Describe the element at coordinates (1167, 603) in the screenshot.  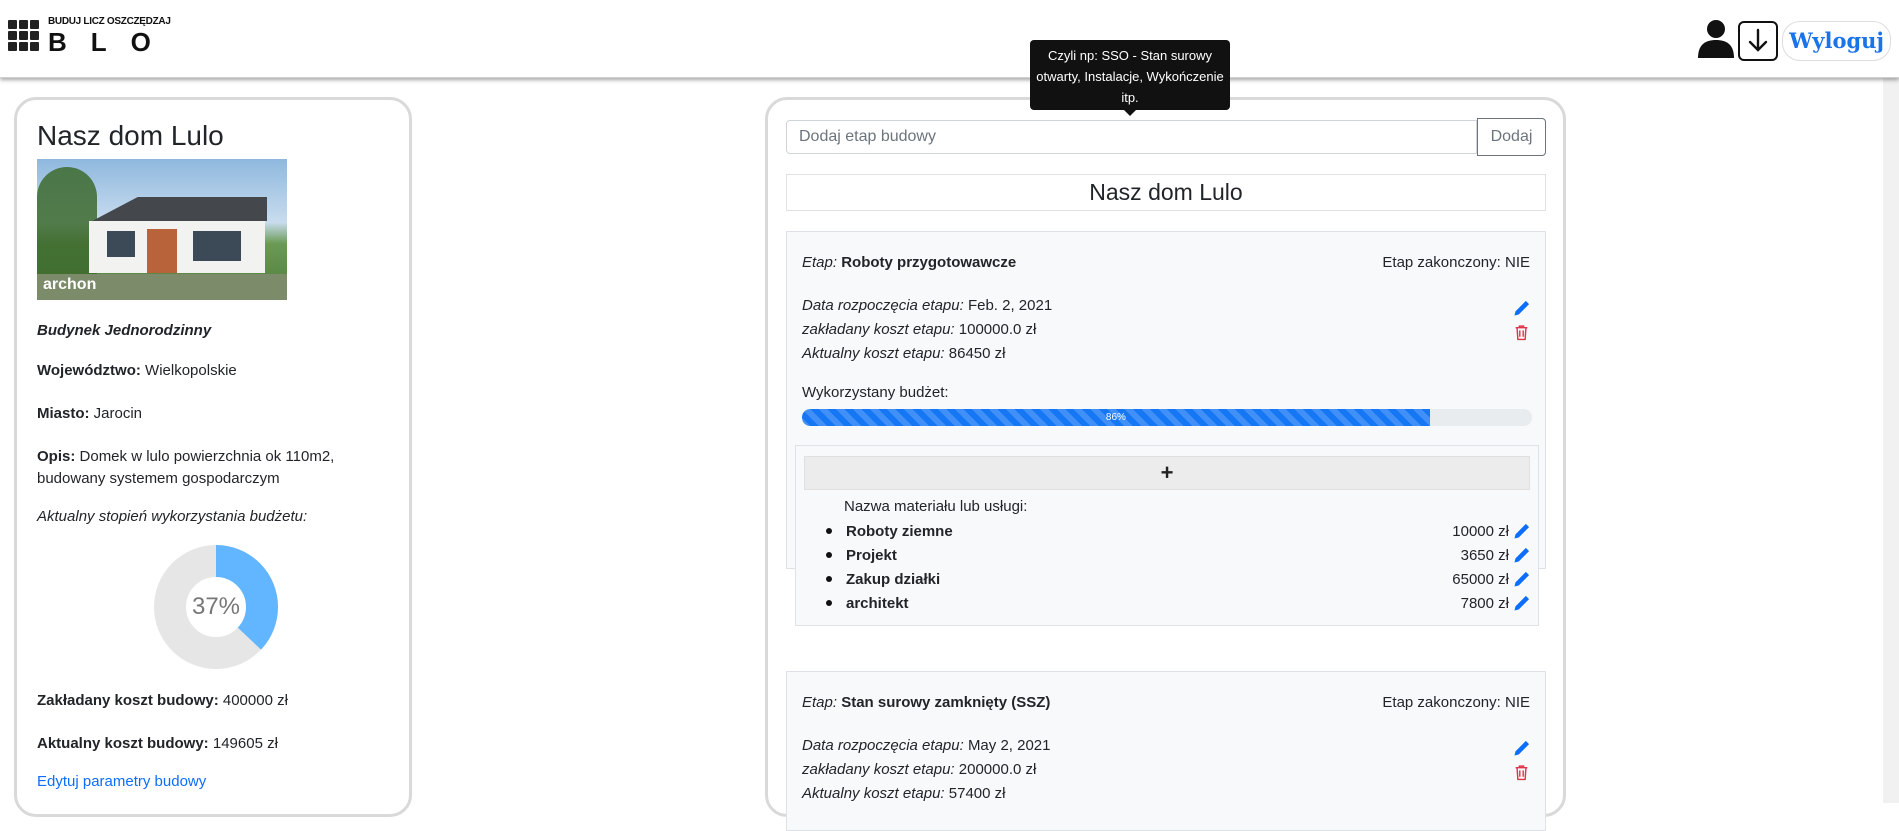
I see `material-item: architekt 7800 zł` at that location.